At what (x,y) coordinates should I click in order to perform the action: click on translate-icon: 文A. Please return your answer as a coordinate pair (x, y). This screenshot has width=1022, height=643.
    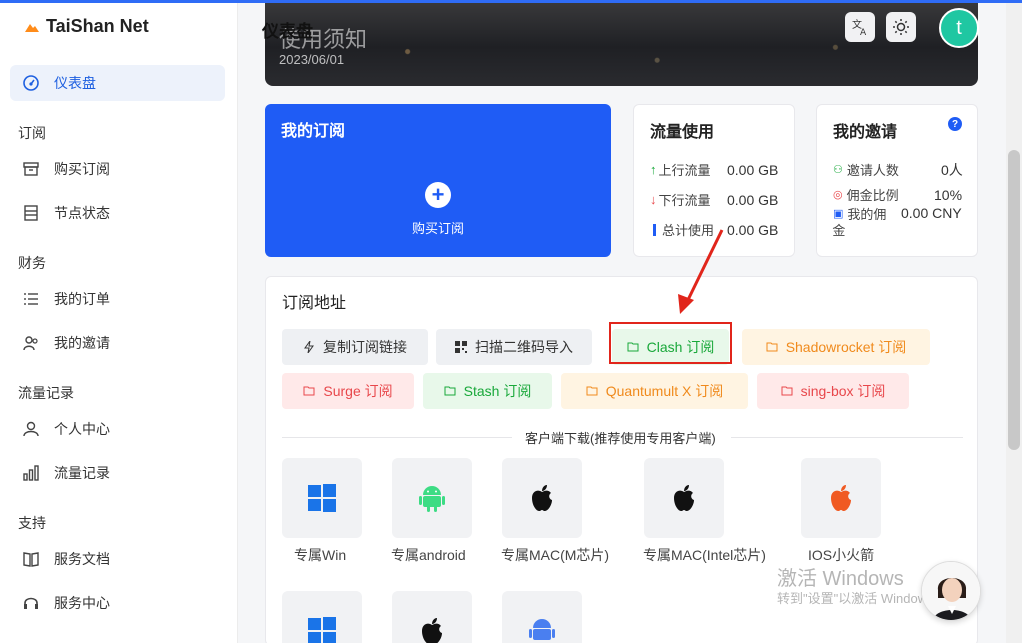
    Looking at the image, I should click on (859, 27).